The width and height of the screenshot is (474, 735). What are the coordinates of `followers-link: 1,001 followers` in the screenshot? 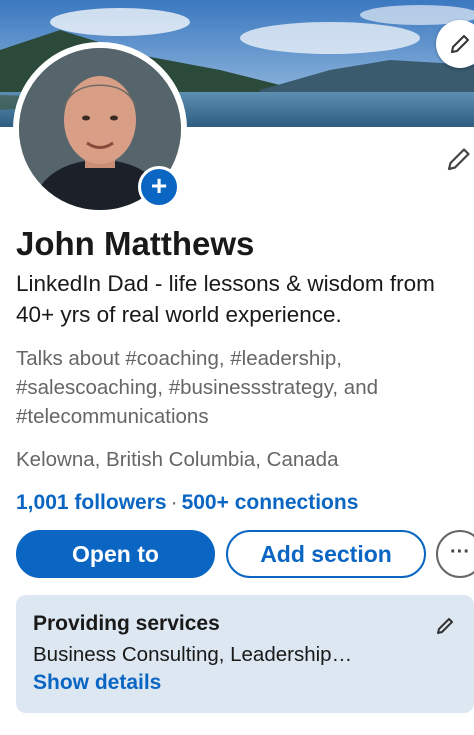 It's located at (91, 502).